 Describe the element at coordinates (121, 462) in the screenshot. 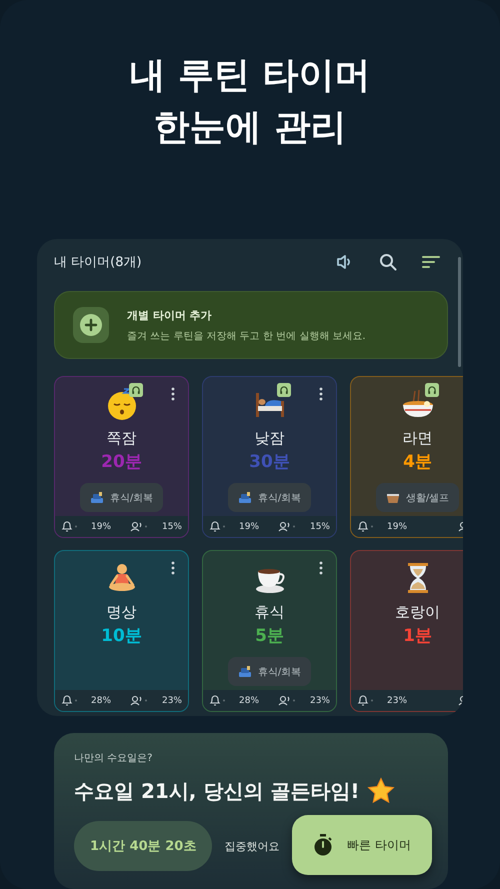

I see `timer-duration: 20분` at that location.